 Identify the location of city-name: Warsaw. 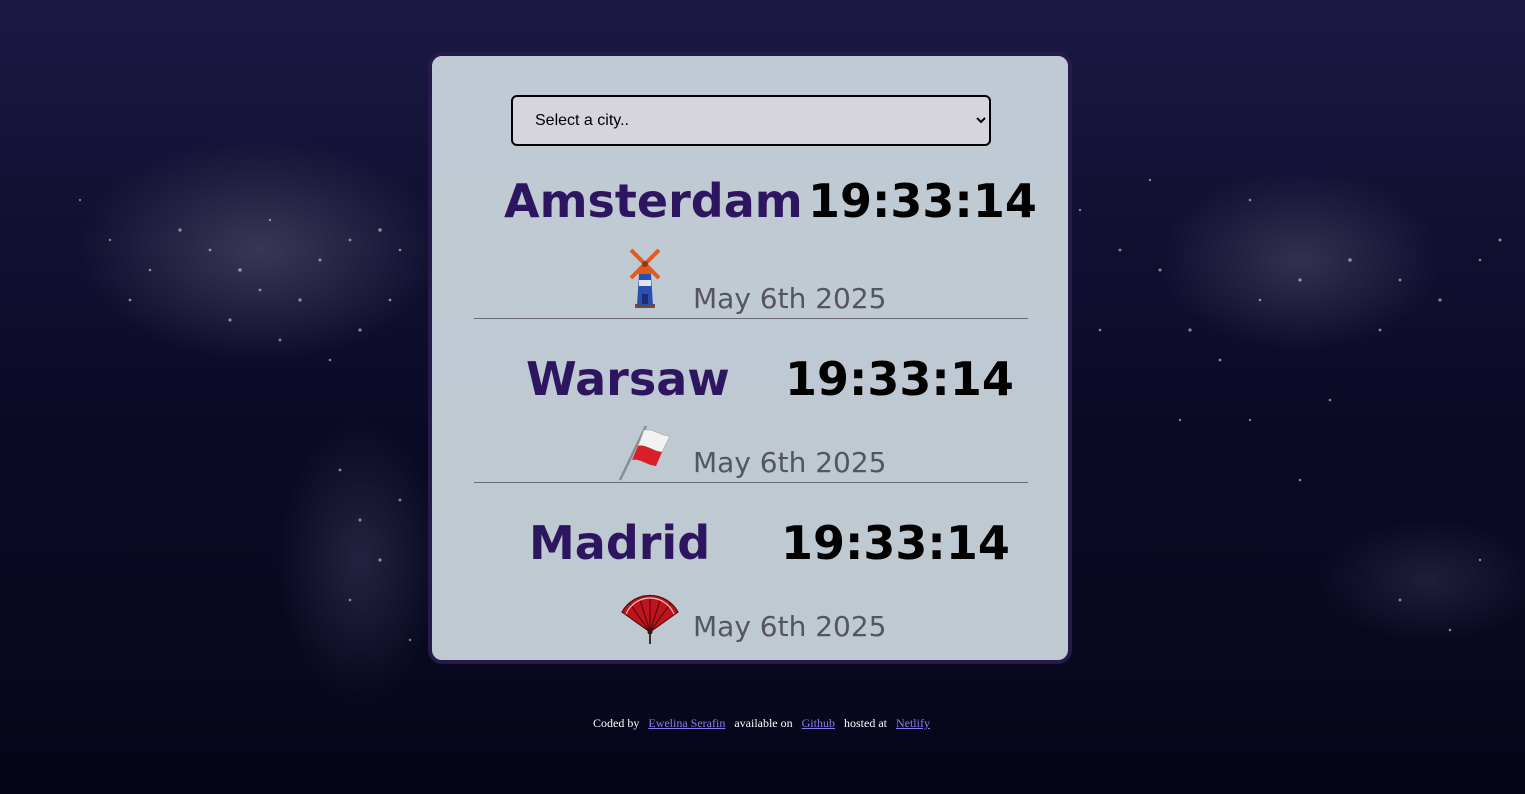
(628, 379).